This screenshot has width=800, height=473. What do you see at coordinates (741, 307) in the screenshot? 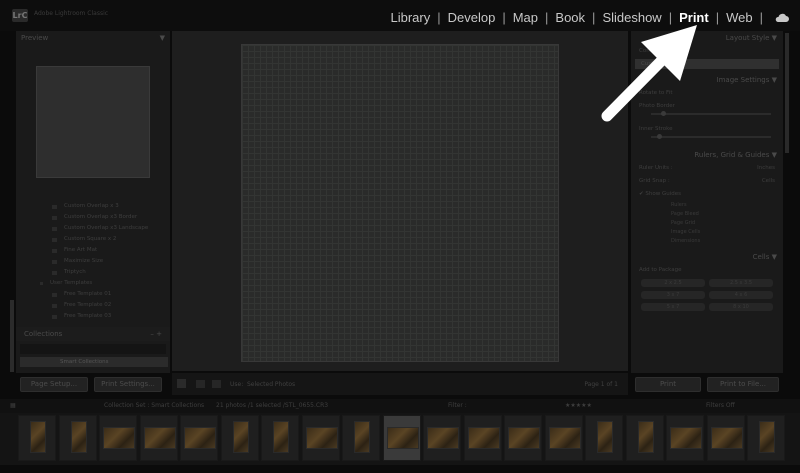
I see `cell-size-button: 8 x 10` at bounding box center [741, 307].